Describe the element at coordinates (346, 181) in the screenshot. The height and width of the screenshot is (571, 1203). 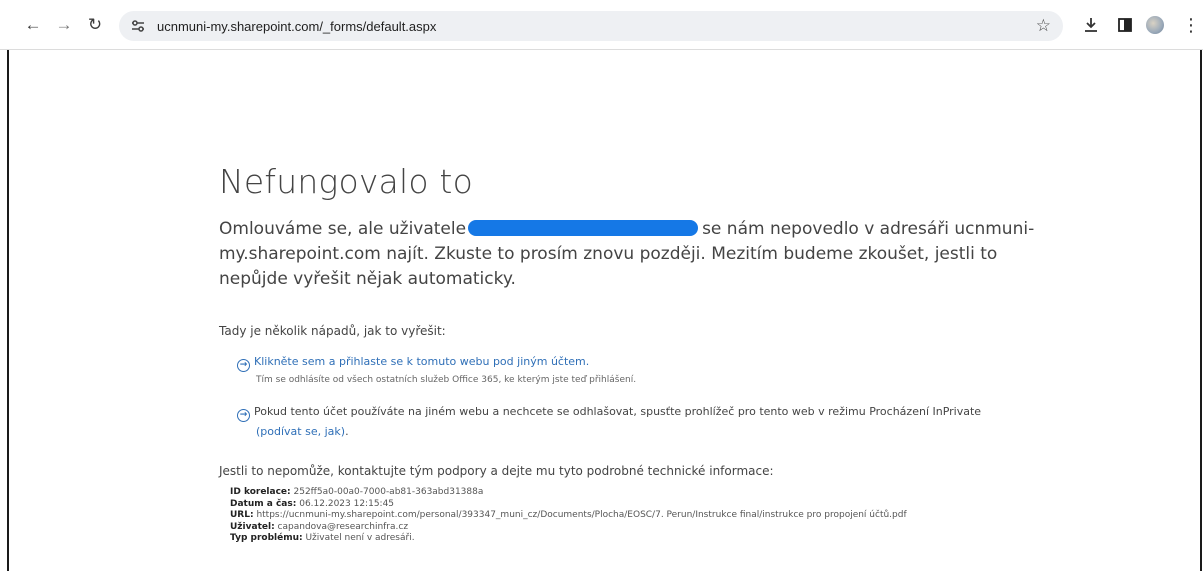
I see `page-title: Nefungovalo to` at that location.